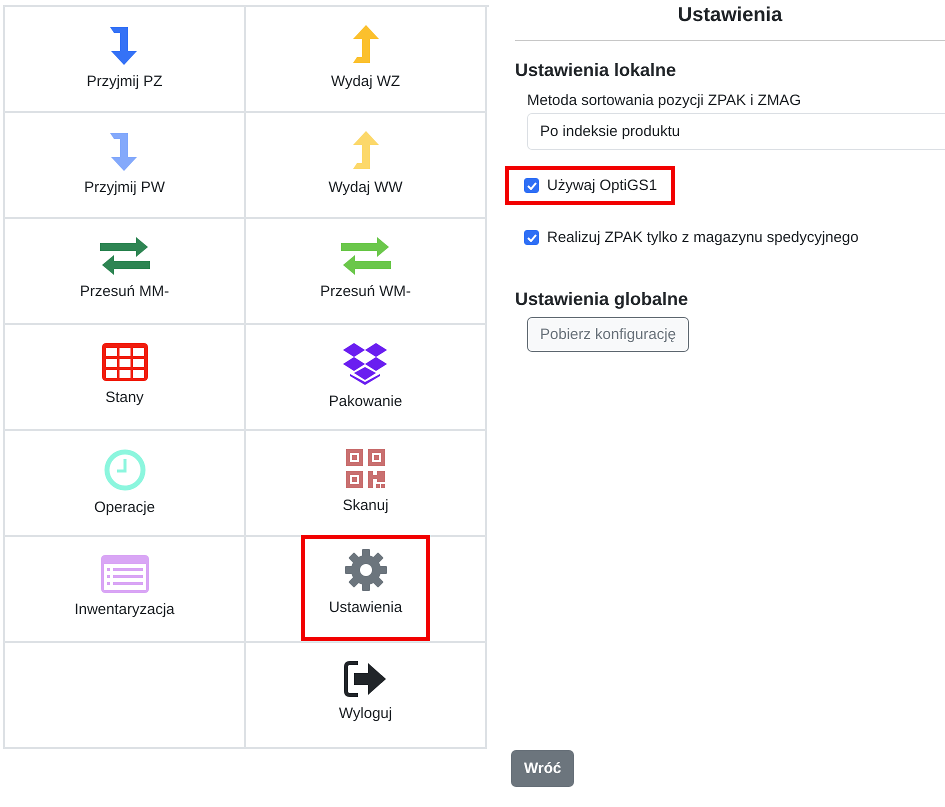 This screenshot has width=945, height=807. What do you see at coordinates (124, 574) in the screenshot?
I see `list-icon` at bounding box center [124, 574].